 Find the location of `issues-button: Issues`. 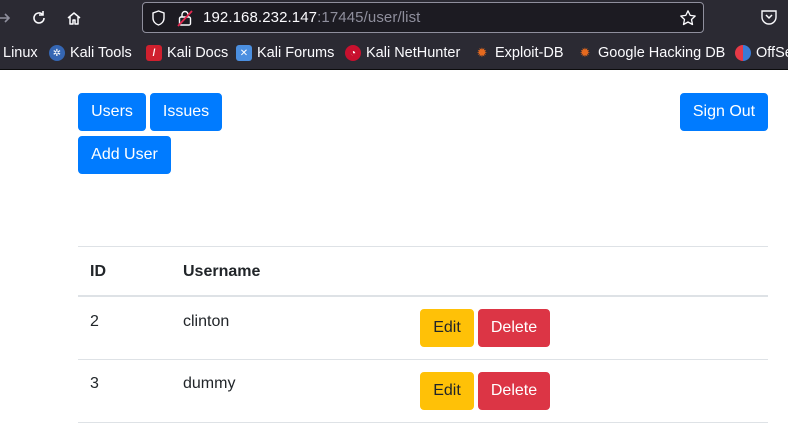

issues-button: Issues is located at coordinates (186, 112).